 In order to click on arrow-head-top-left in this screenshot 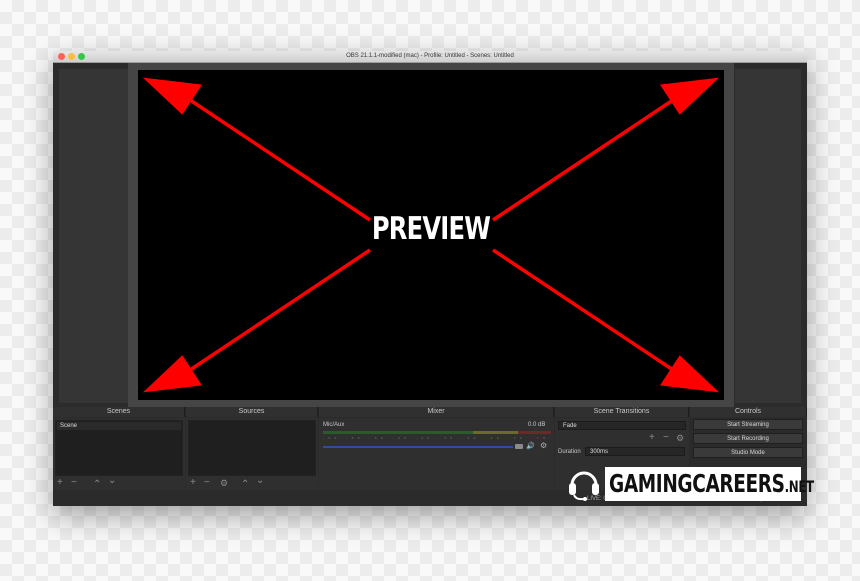, I will do `click(172, 96)`.